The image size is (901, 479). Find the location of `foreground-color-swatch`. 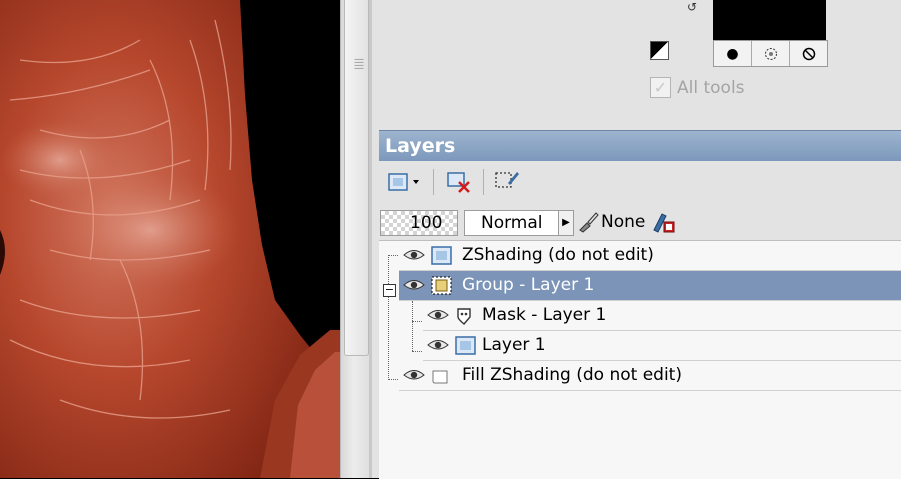

foreground-color-swatch is located at coordinates (769, 20).